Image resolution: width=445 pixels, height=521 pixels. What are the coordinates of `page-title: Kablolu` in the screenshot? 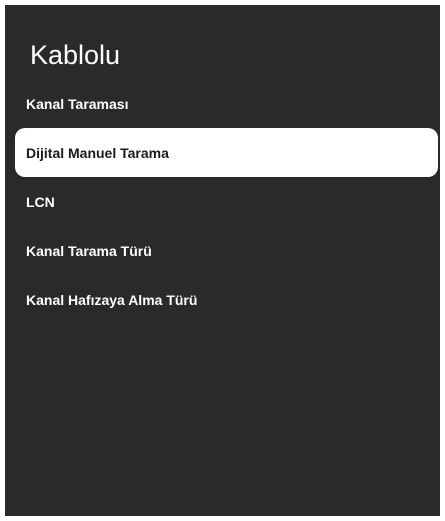 It's located at (75, 55).